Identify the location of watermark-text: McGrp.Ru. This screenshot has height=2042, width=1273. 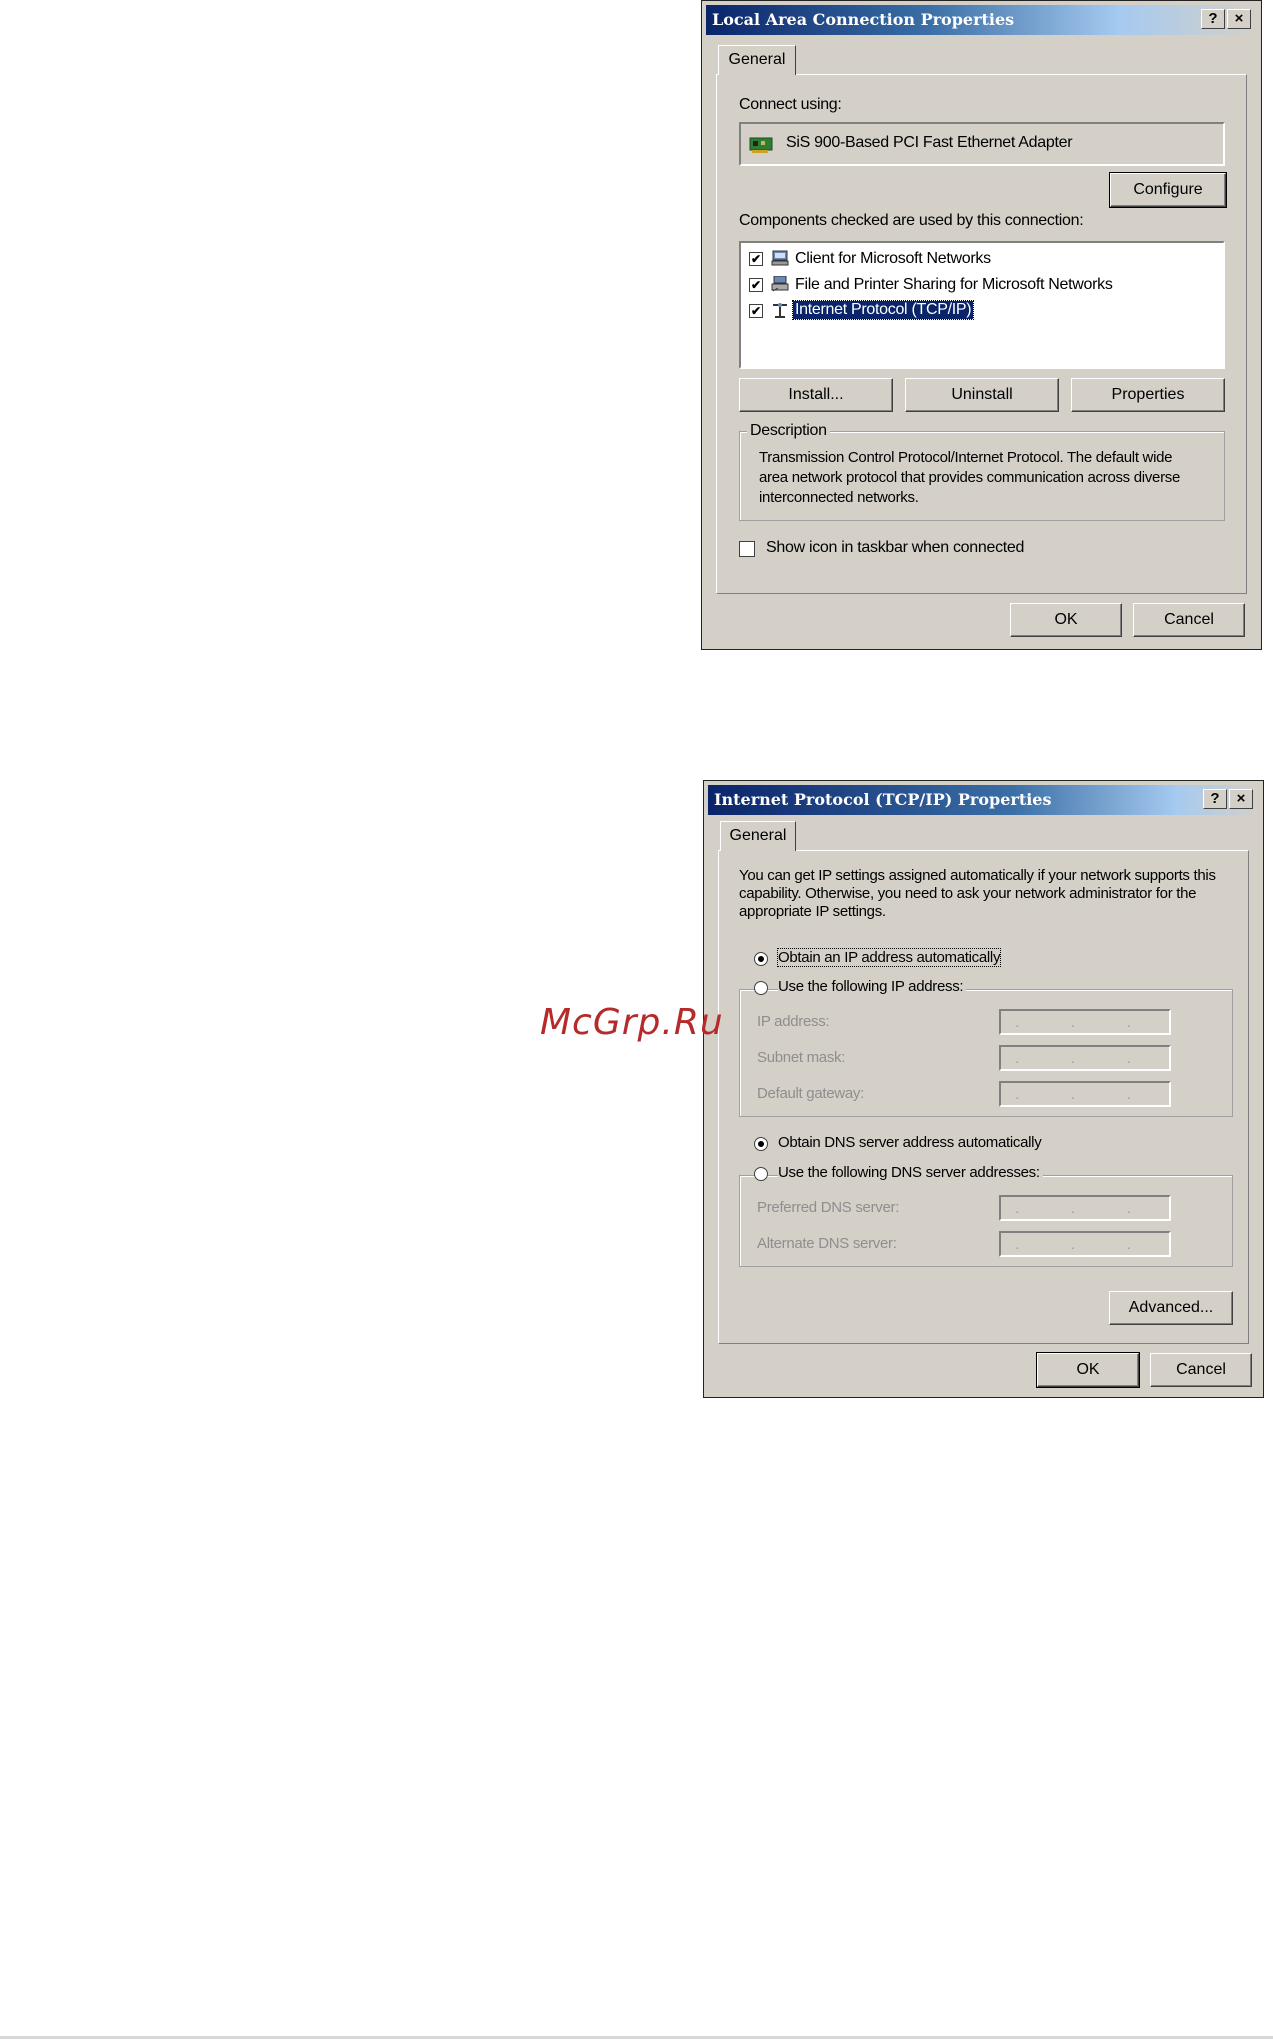
(632, 1022).